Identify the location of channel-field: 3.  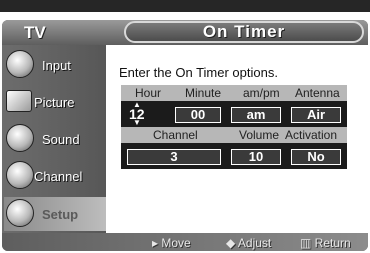
(174, 157).